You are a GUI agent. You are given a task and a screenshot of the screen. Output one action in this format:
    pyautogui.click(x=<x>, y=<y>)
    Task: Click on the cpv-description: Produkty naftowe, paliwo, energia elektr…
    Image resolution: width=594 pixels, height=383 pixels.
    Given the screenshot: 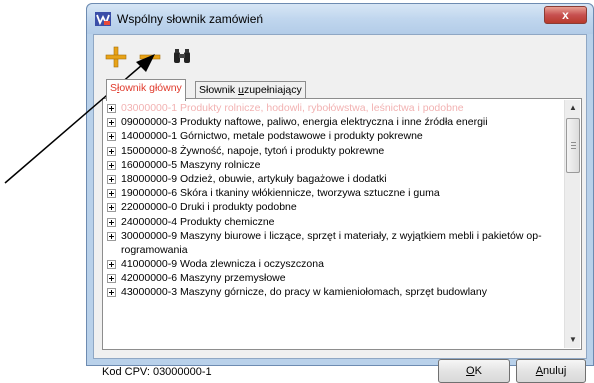 What is the action you would take?
    pyautogui.click(x=333, y=122)
    